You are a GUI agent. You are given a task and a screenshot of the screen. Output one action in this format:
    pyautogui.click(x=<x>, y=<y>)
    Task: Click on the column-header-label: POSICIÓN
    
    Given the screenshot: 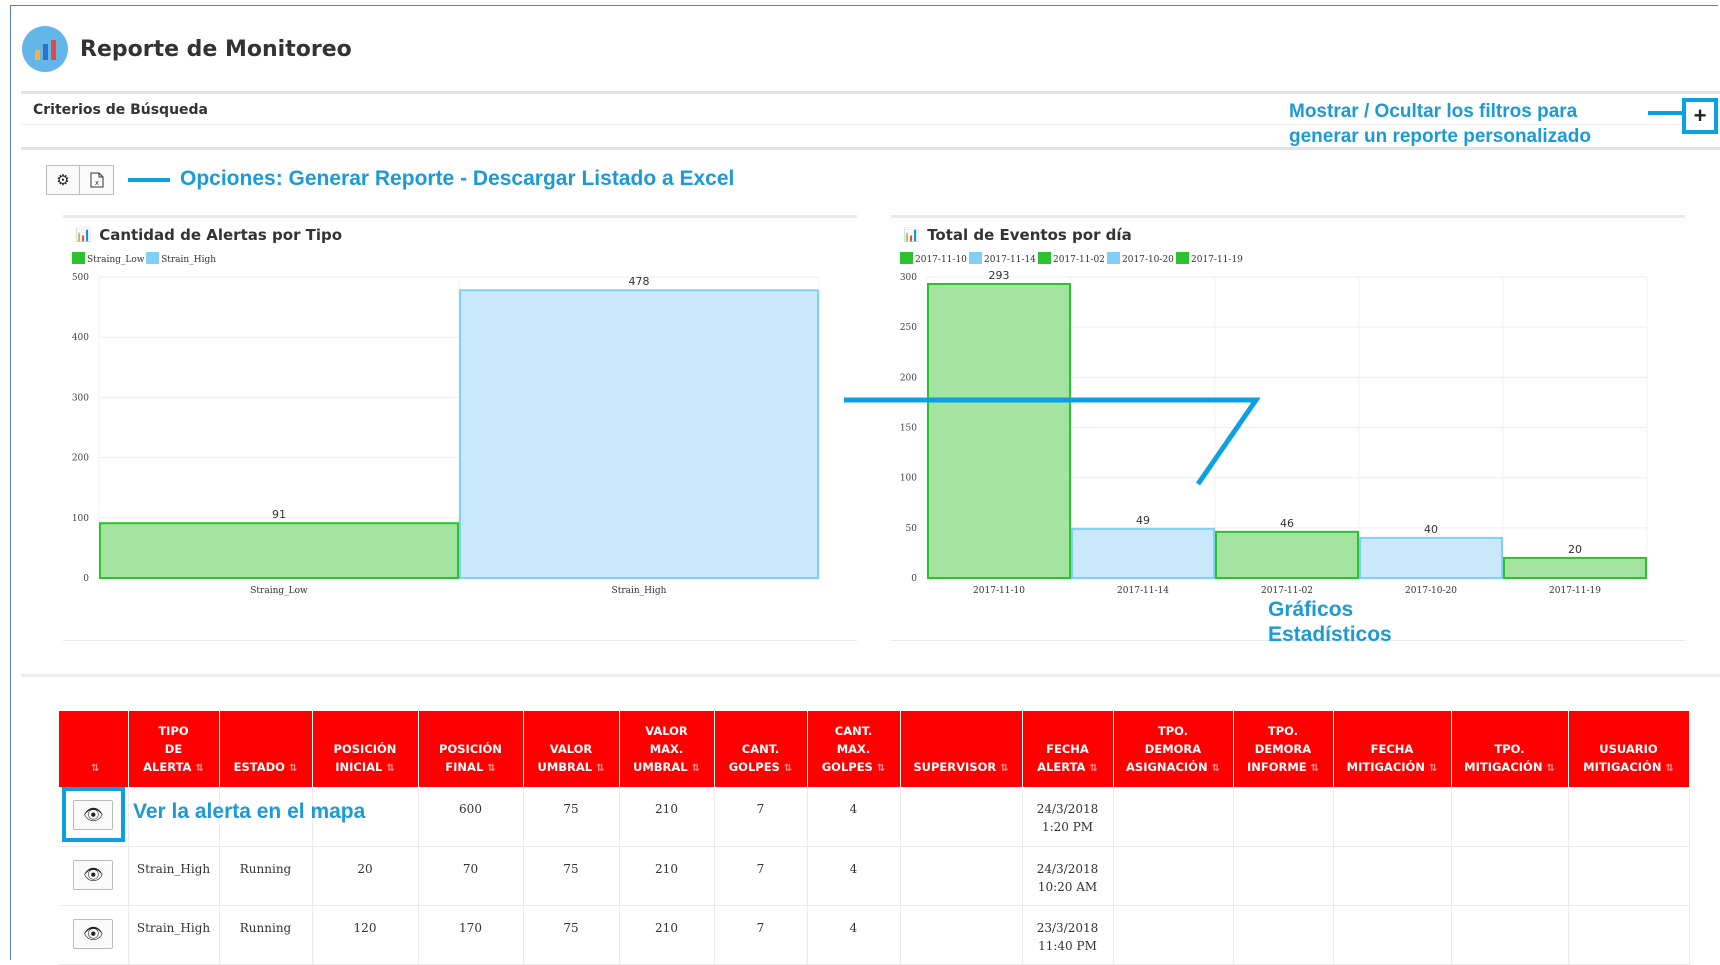 What is the action you would take?
    pyautogui.click(x=365, y=749)
    